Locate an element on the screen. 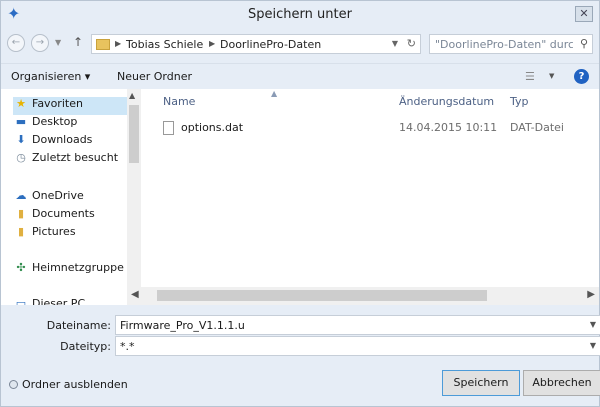 This screenshot has height=407, width=600. scroll-left-icon: ◀ is located at coordinates (135, 294).